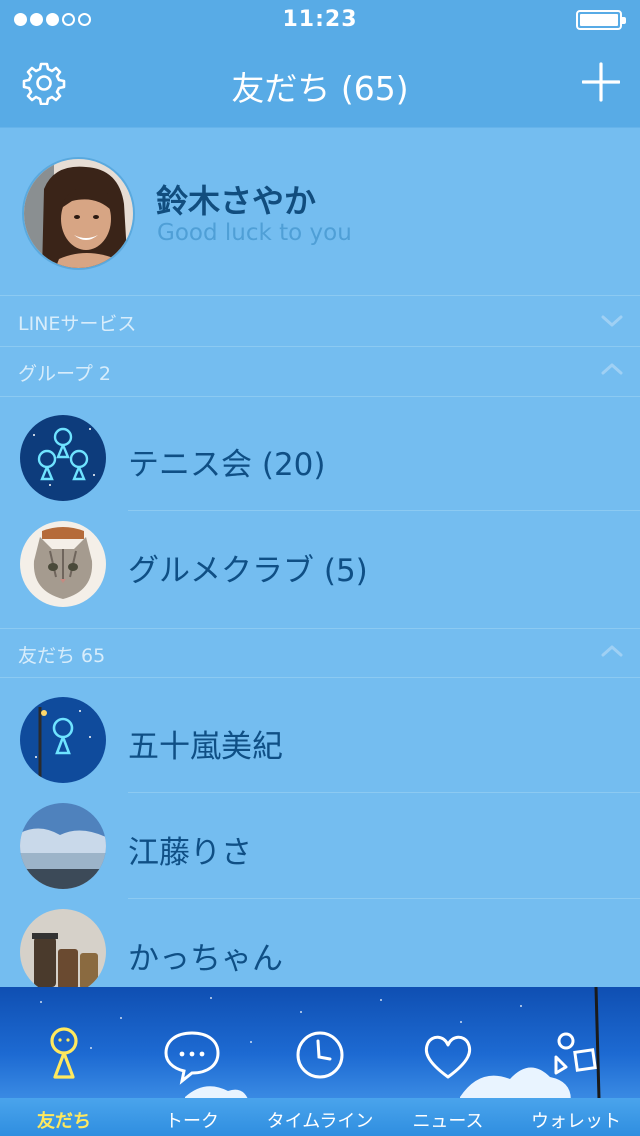 The image size is (640, 1136). I want to click on friend-name: 五十嵐美紀, so click(205, 747).